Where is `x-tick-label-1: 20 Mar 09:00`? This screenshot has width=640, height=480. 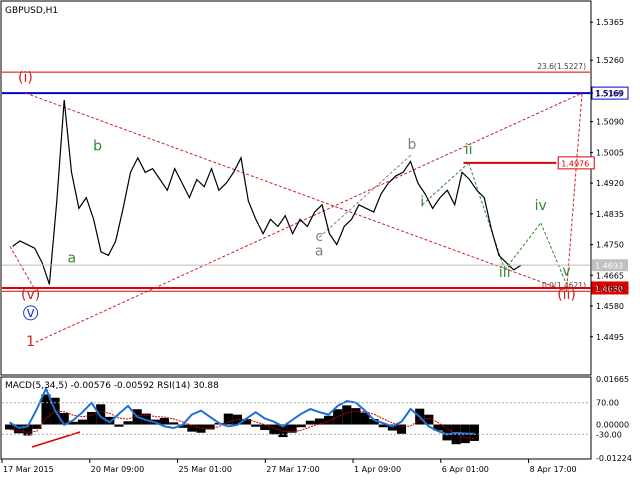 x-tick-label-1: 20 Mar 09:00 is located at coordinates (117, 469).